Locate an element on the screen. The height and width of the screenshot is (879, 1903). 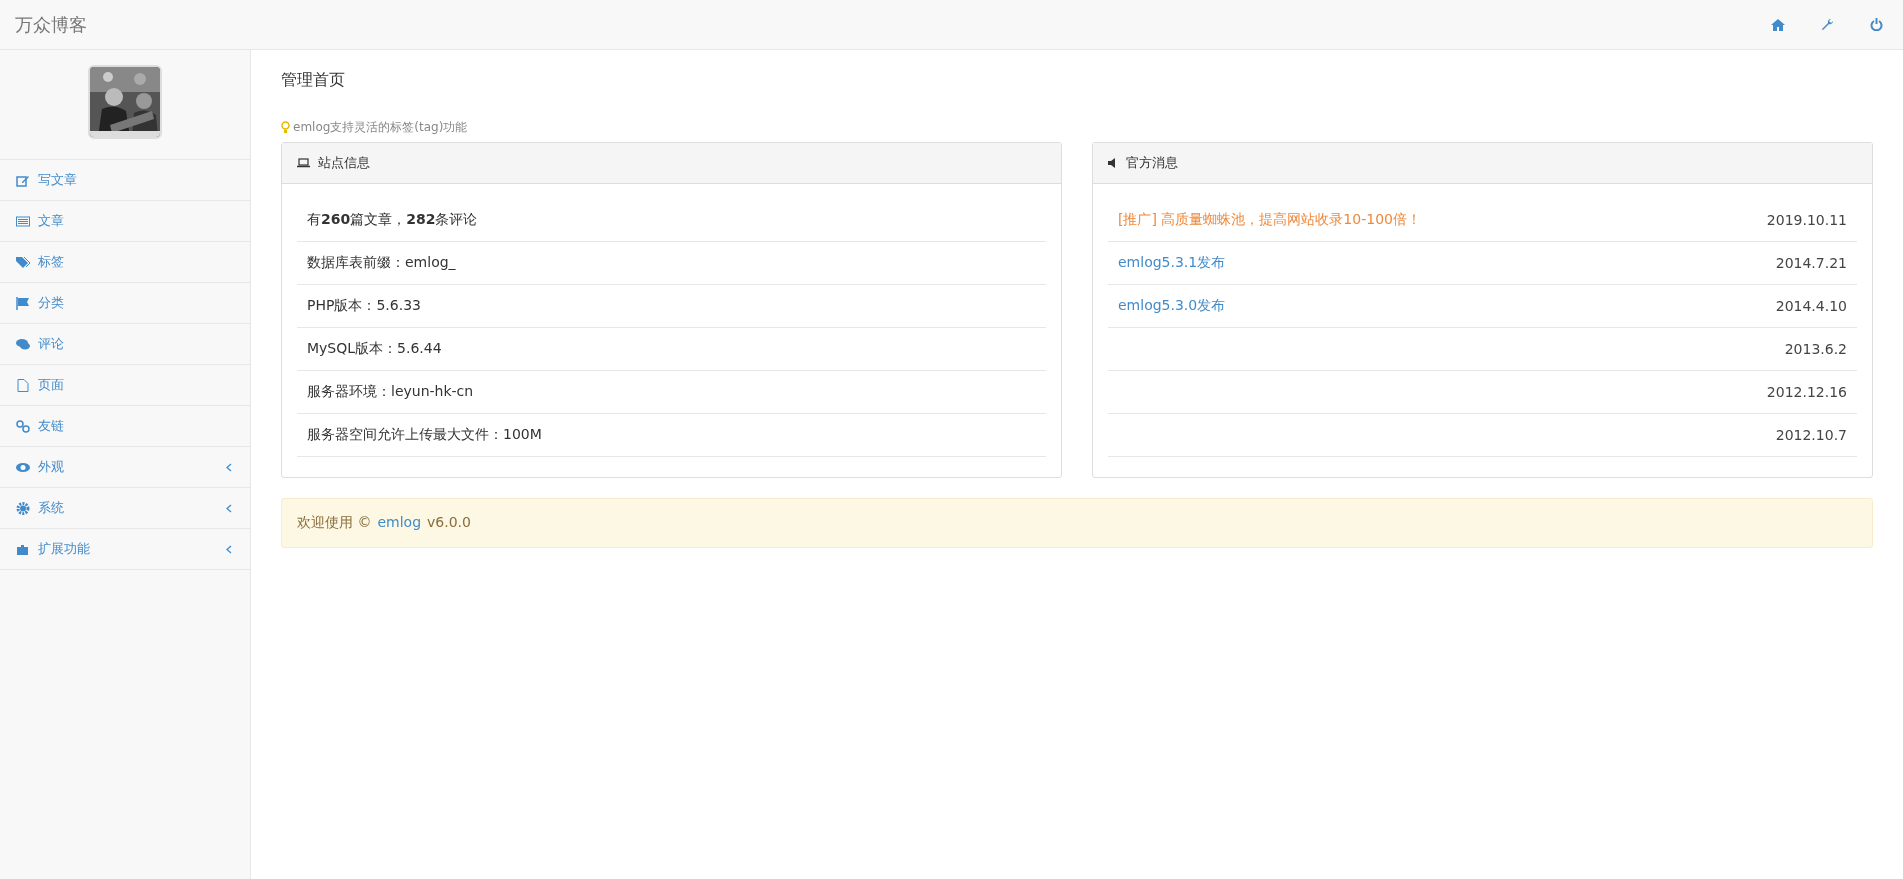
news-link: emlog5.3.0发布 is located at coordinates (1172, 306).